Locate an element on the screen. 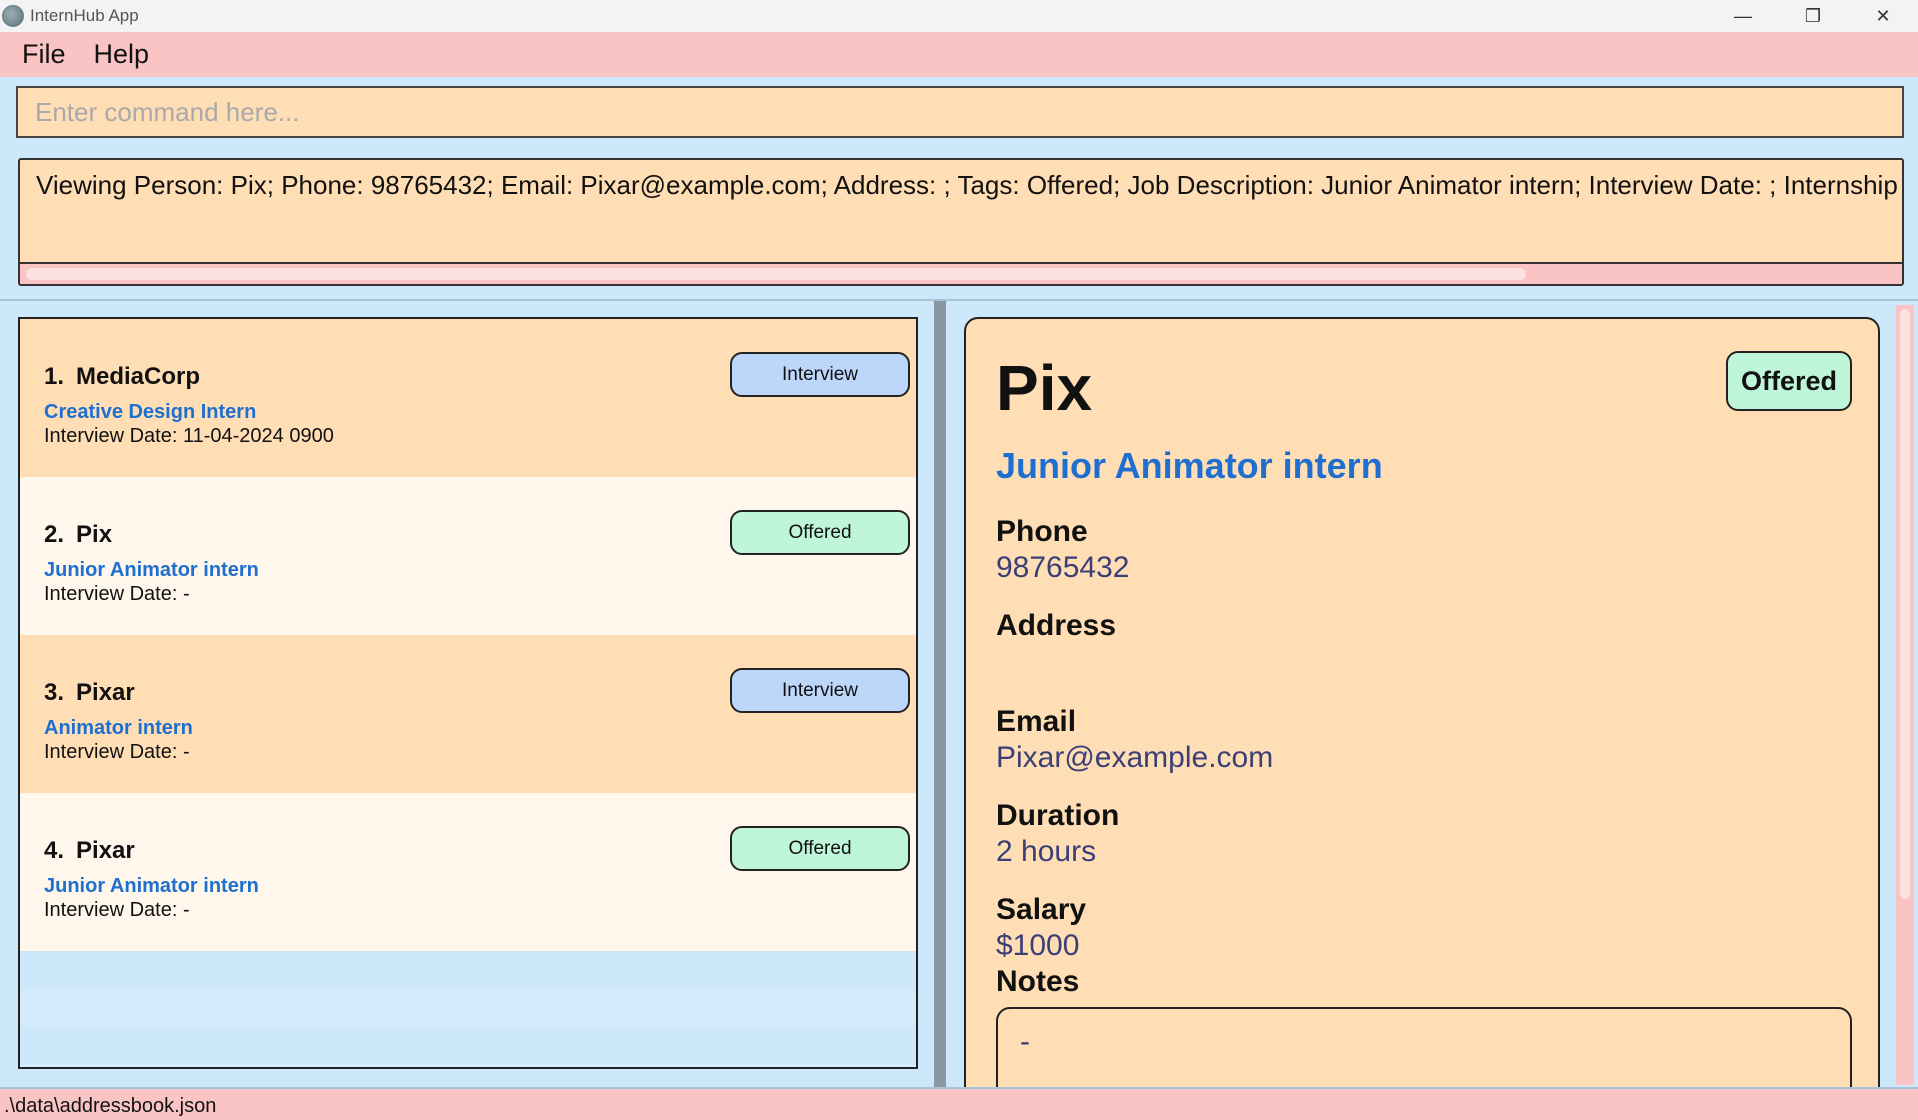 The width and height of the screenshot is (1918, 1120). result-horizontal-scrollbar is located at coordinates (961, 273).